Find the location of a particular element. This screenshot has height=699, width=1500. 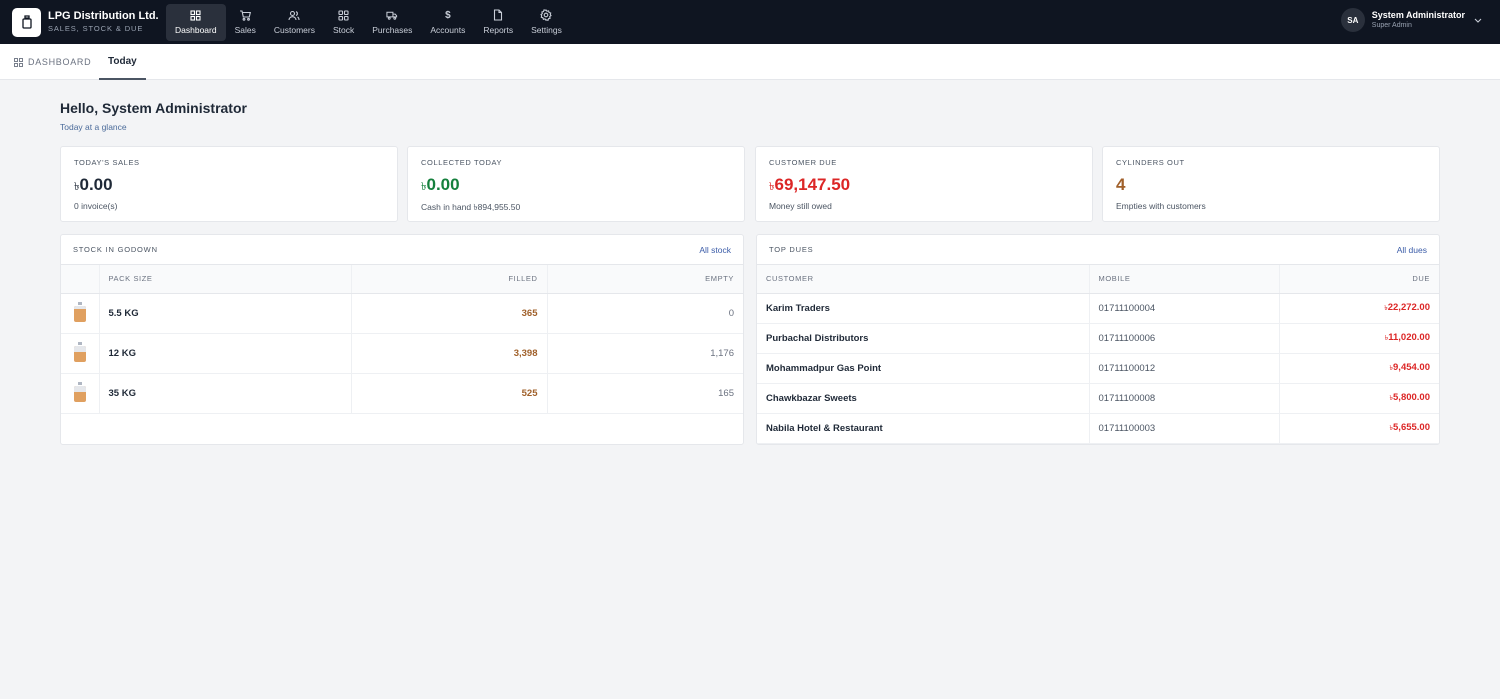

truck-icon is located at coordinates (392, 15).